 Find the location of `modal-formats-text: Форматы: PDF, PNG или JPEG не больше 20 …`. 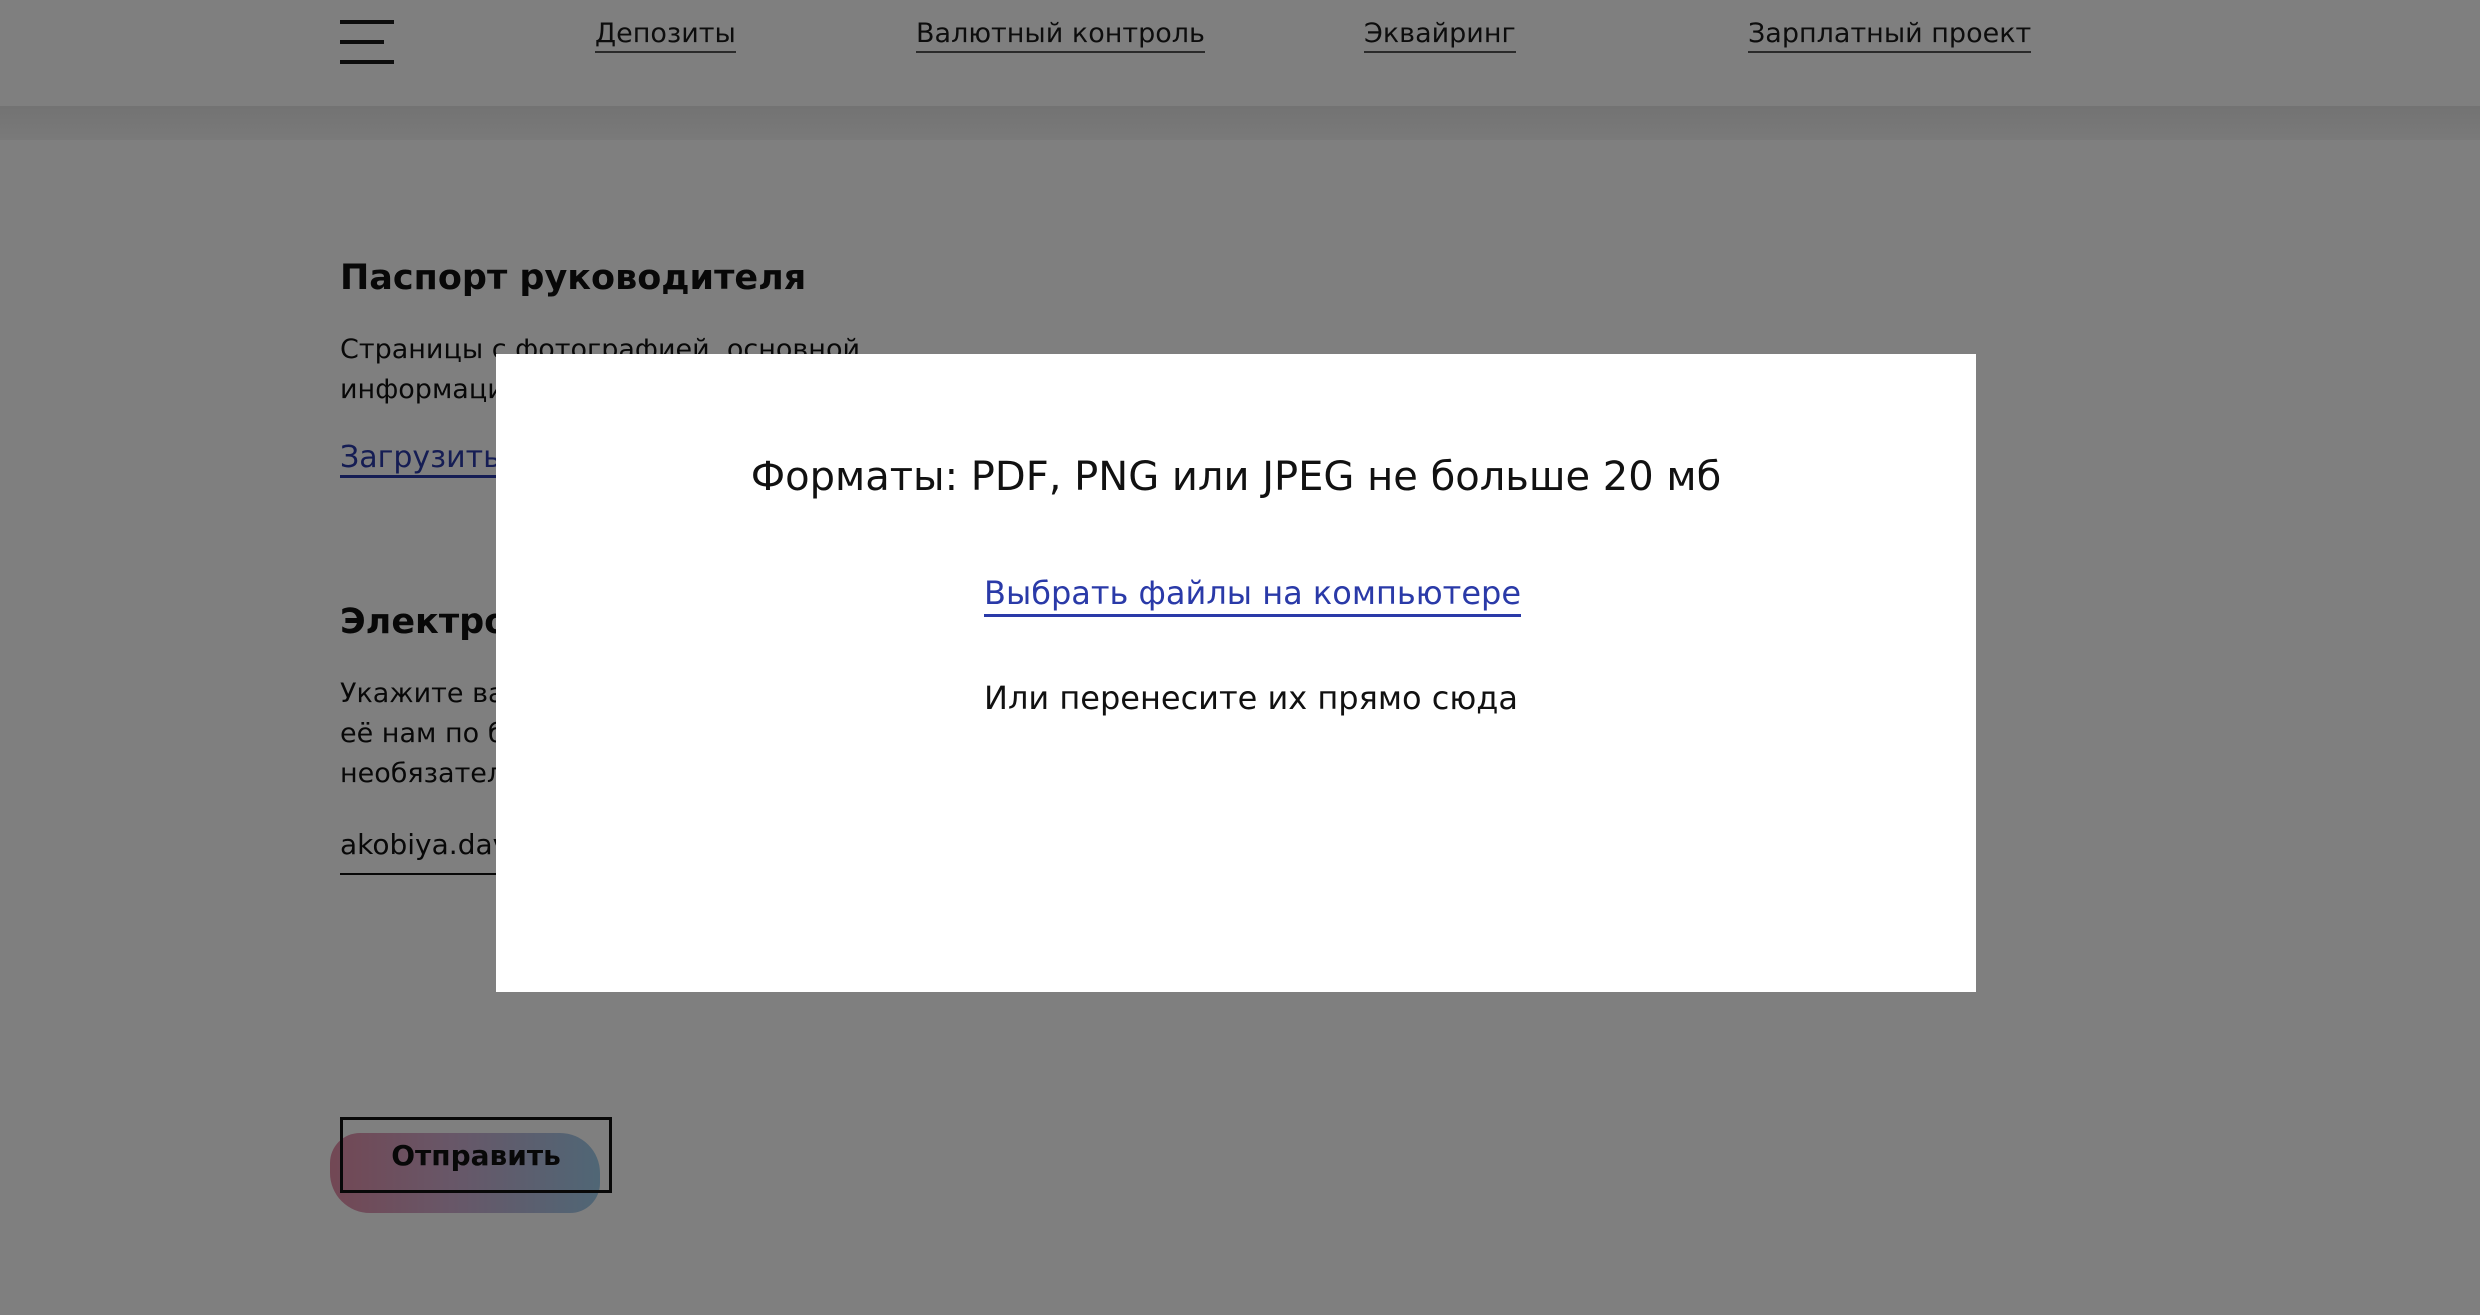

modal-formats-text: Форматы: PDF, PNG или JPEG не больше 20 … is located at coordinates (1236, 477).